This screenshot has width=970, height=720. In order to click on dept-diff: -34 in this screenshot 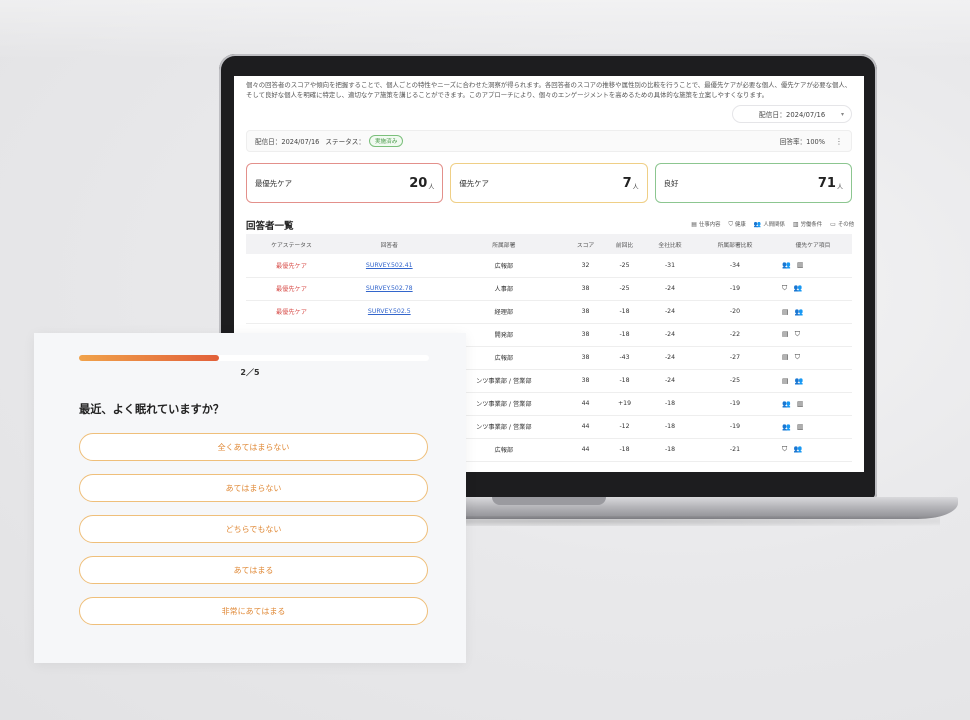, I will do `click(735, 265)`.